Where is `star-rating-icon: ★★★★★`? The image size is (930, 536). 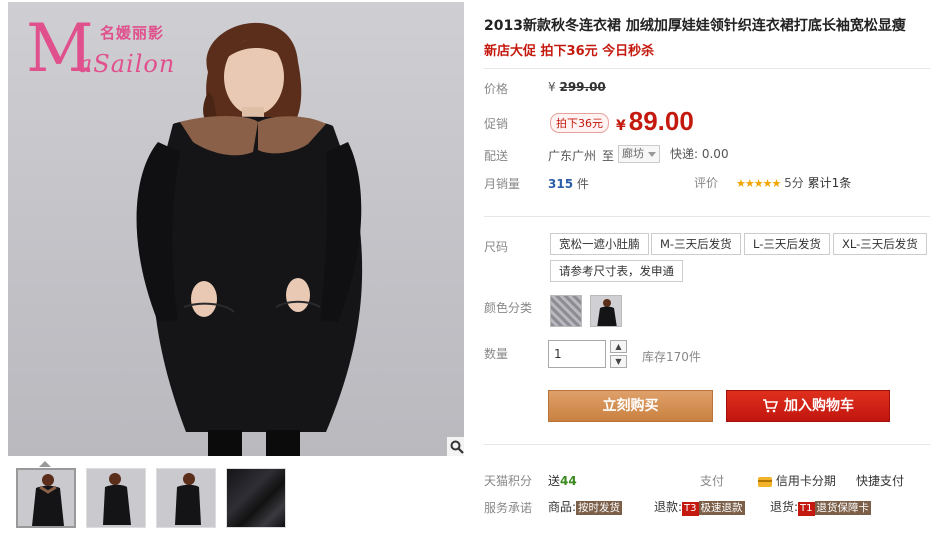
star-rating-icon: ★★★★★ is located at coordinates (758, 183).